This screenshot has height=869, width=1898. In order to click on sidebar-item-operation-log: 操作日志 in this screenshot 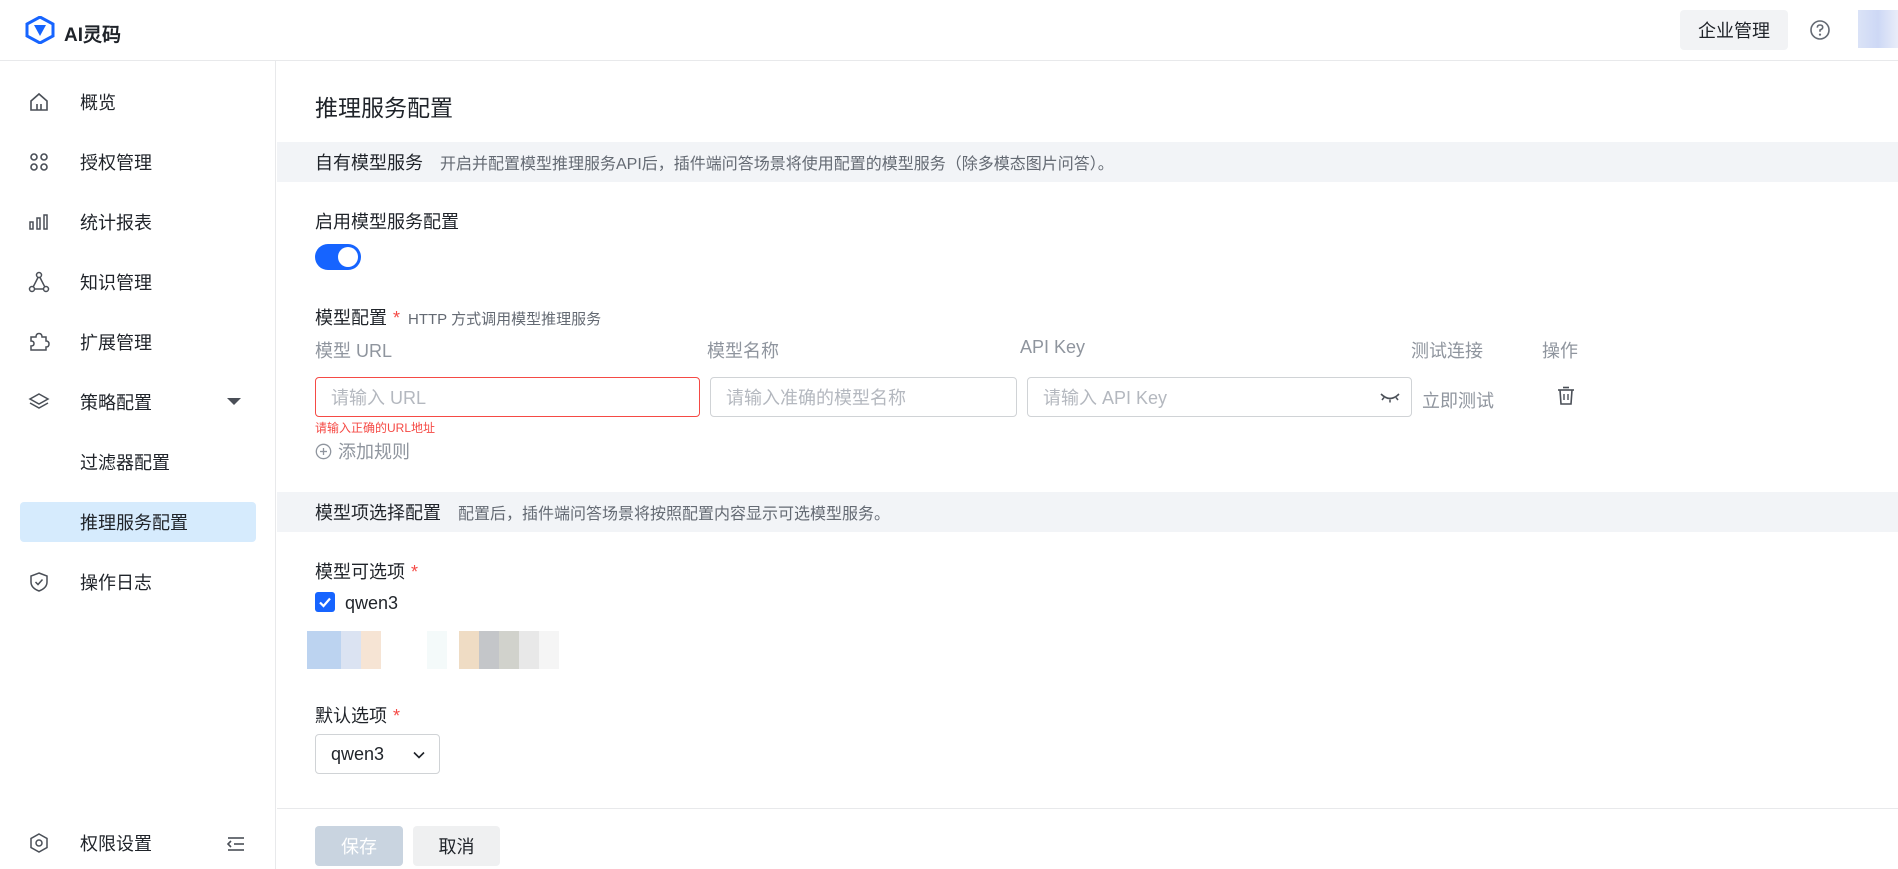, I will do `click(138, 582)`.